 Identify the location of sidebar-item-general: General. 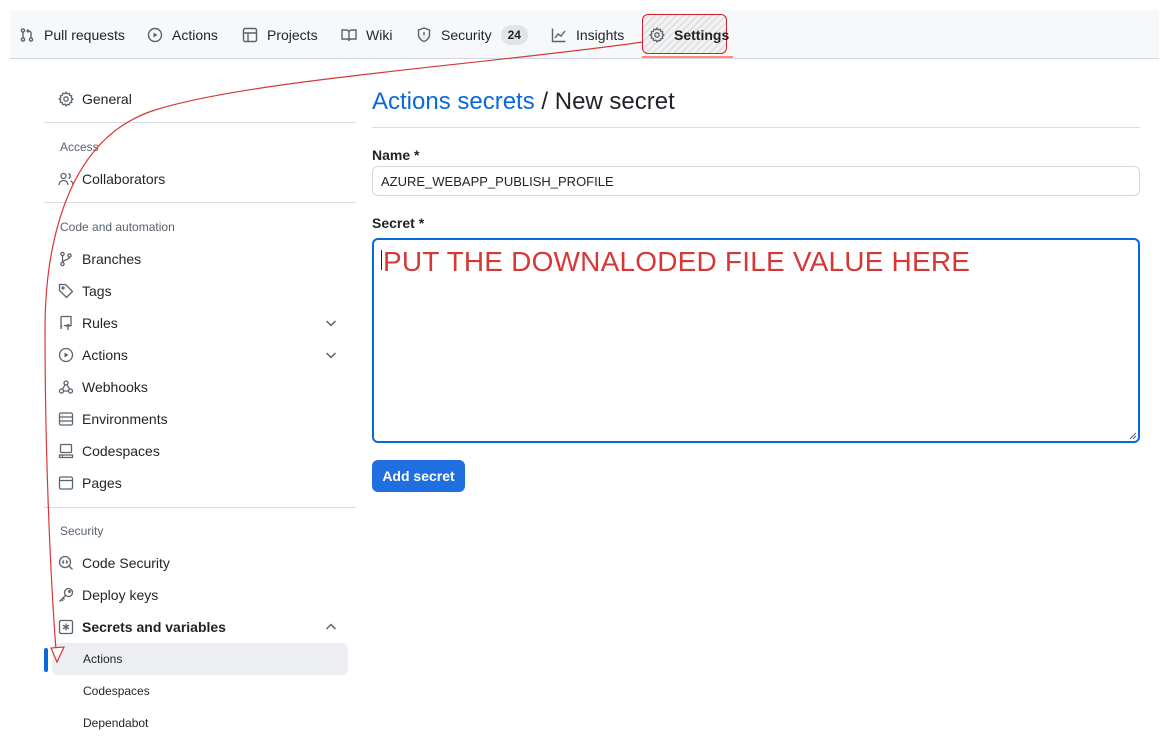
(203, 99).